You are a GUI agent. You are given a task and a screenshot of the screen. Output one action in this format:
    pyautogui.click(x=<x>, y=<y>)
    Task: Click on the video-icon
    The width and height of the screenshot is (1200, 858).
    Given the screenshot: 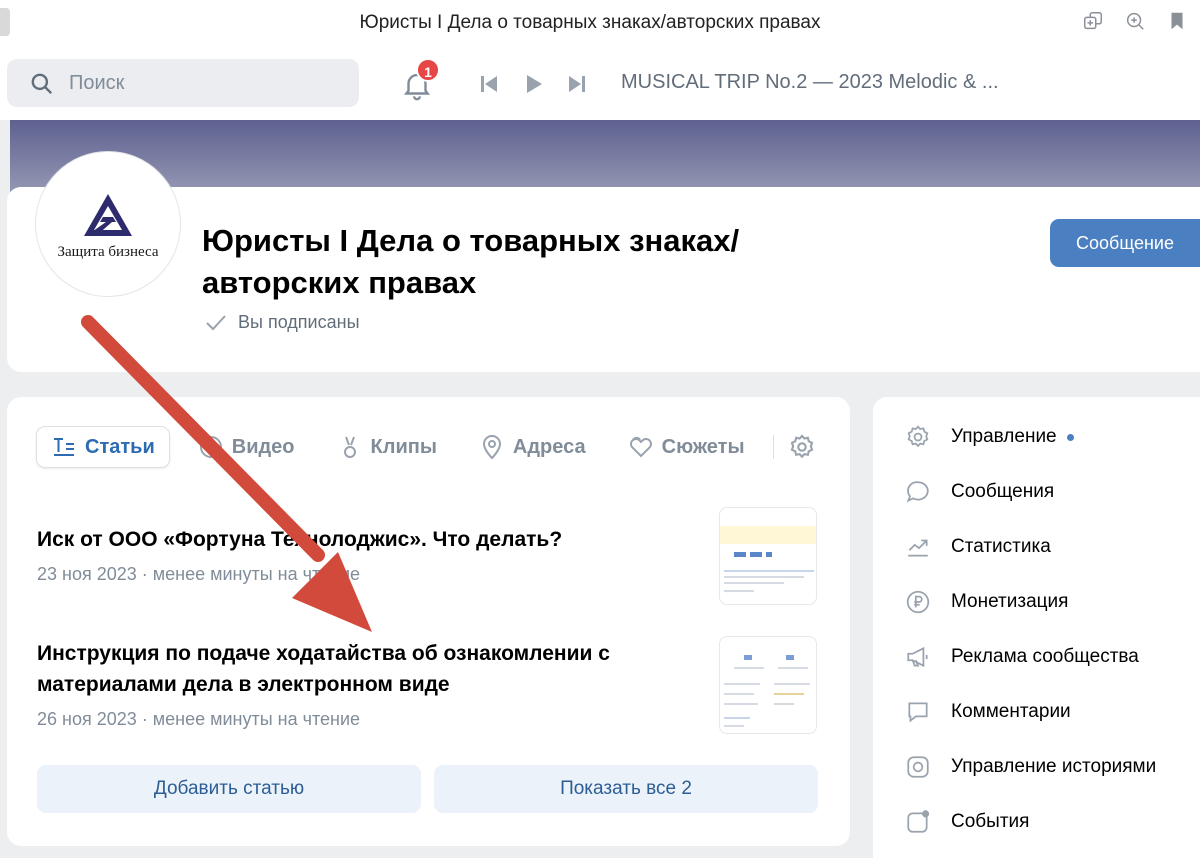 What is the action you would take?
    pyautogui.click(x=210, y=447)
    